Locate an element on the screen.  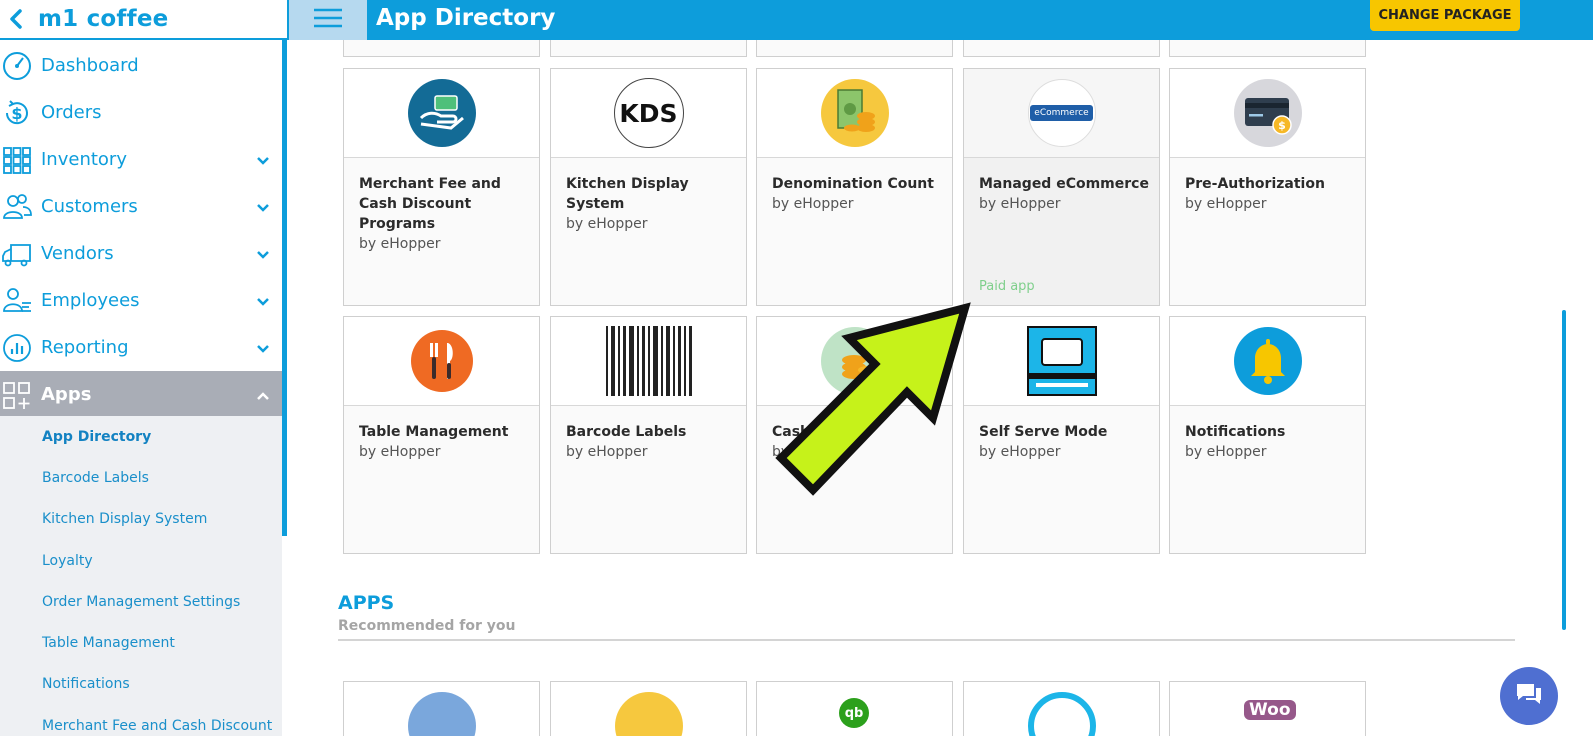
app-title-block: Managed eCommerce by eHopper is located at coordinates (1066, 194).